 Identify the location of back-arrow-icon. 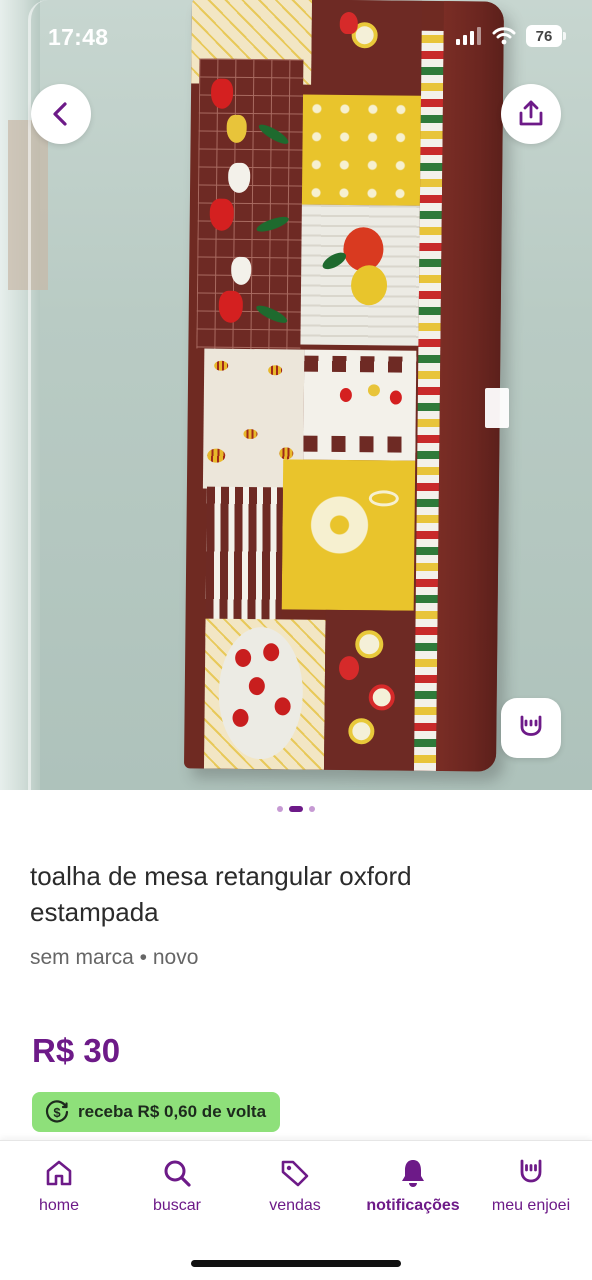
(60, 114).